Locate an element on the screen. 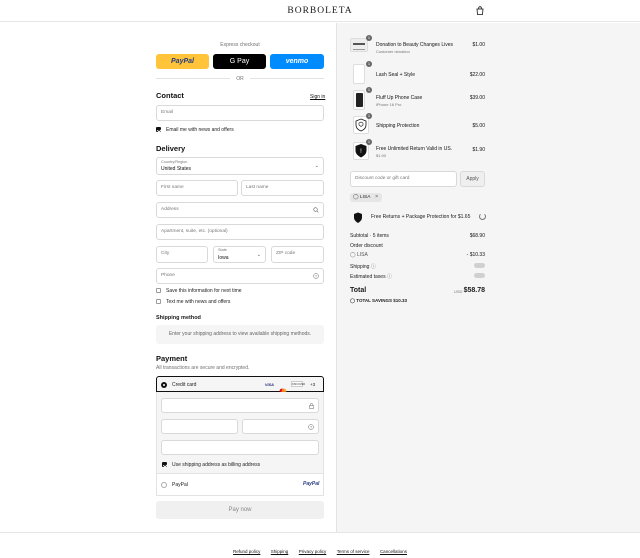 This screenshot has width=640, height=558. subtotal-label: Subtotal · 5 items is located at coordinates (369, 236).